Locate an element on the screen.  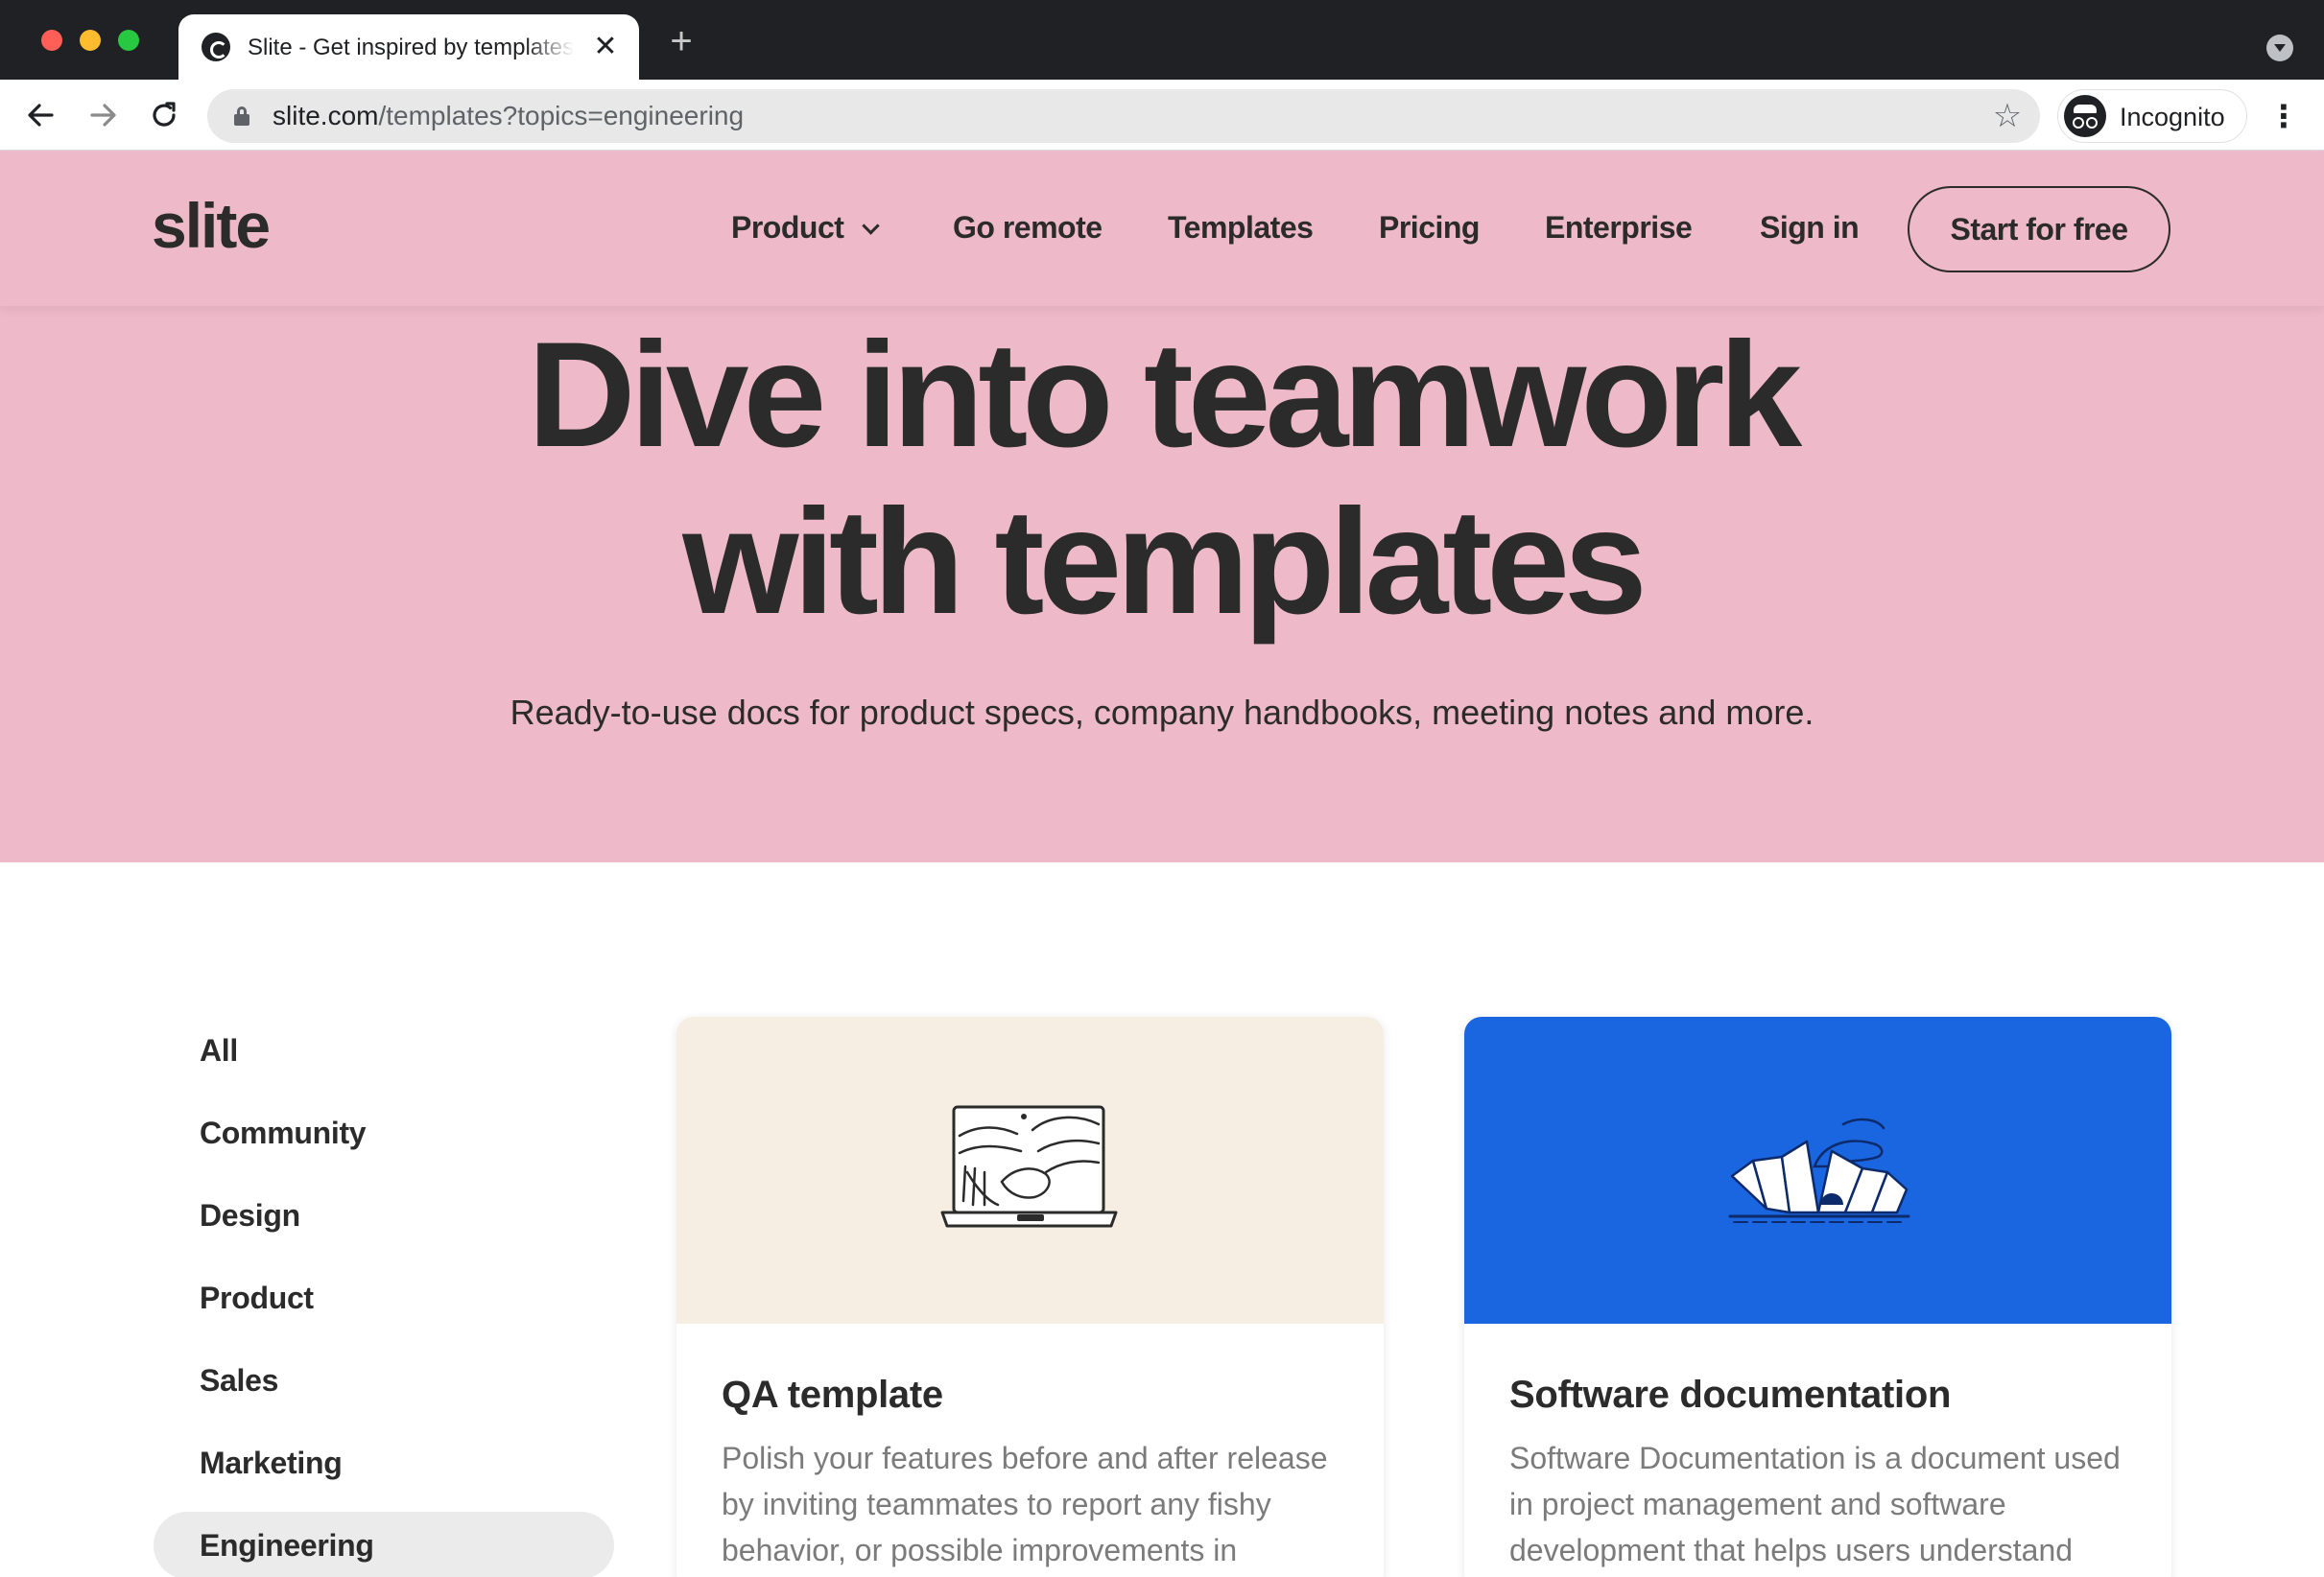
url-text: slite.com/templates?topics=engineering is located at coordinates (509, 116).